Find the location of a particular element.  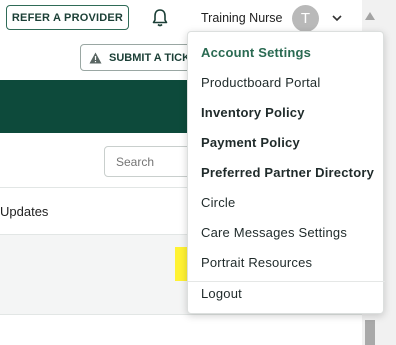

menu-item-productboard-portal: Productboard Portal is located at coordinates (260, 82).